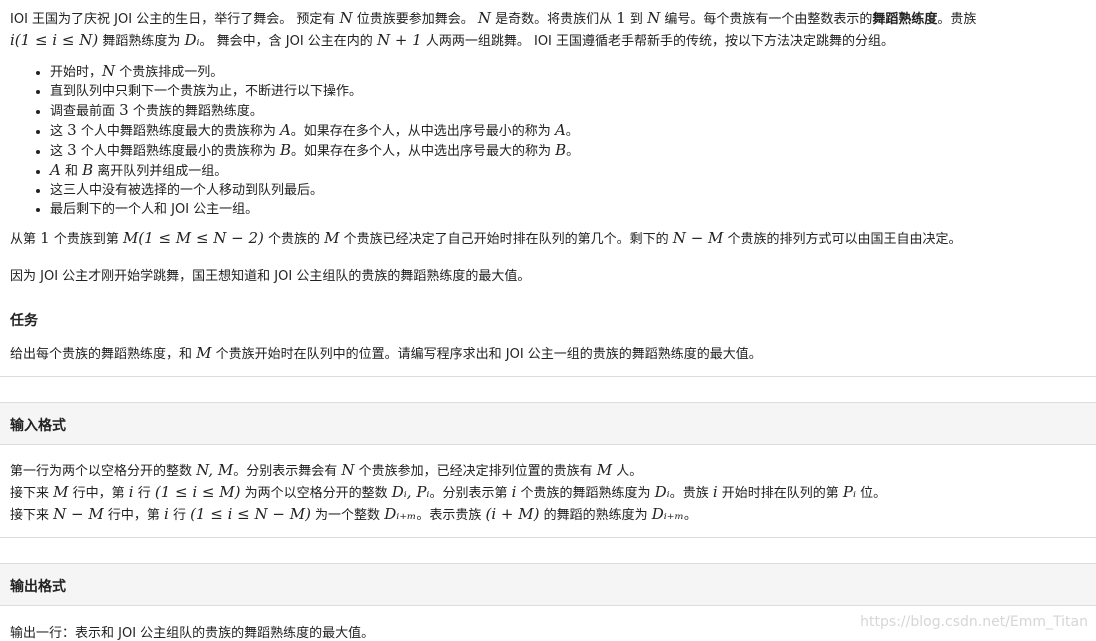 Image resolution: width=1096 pixels, height=641 pixels. I want to click on list-item: A 和 B 离开队列并组成一组。, so click(314, 171).